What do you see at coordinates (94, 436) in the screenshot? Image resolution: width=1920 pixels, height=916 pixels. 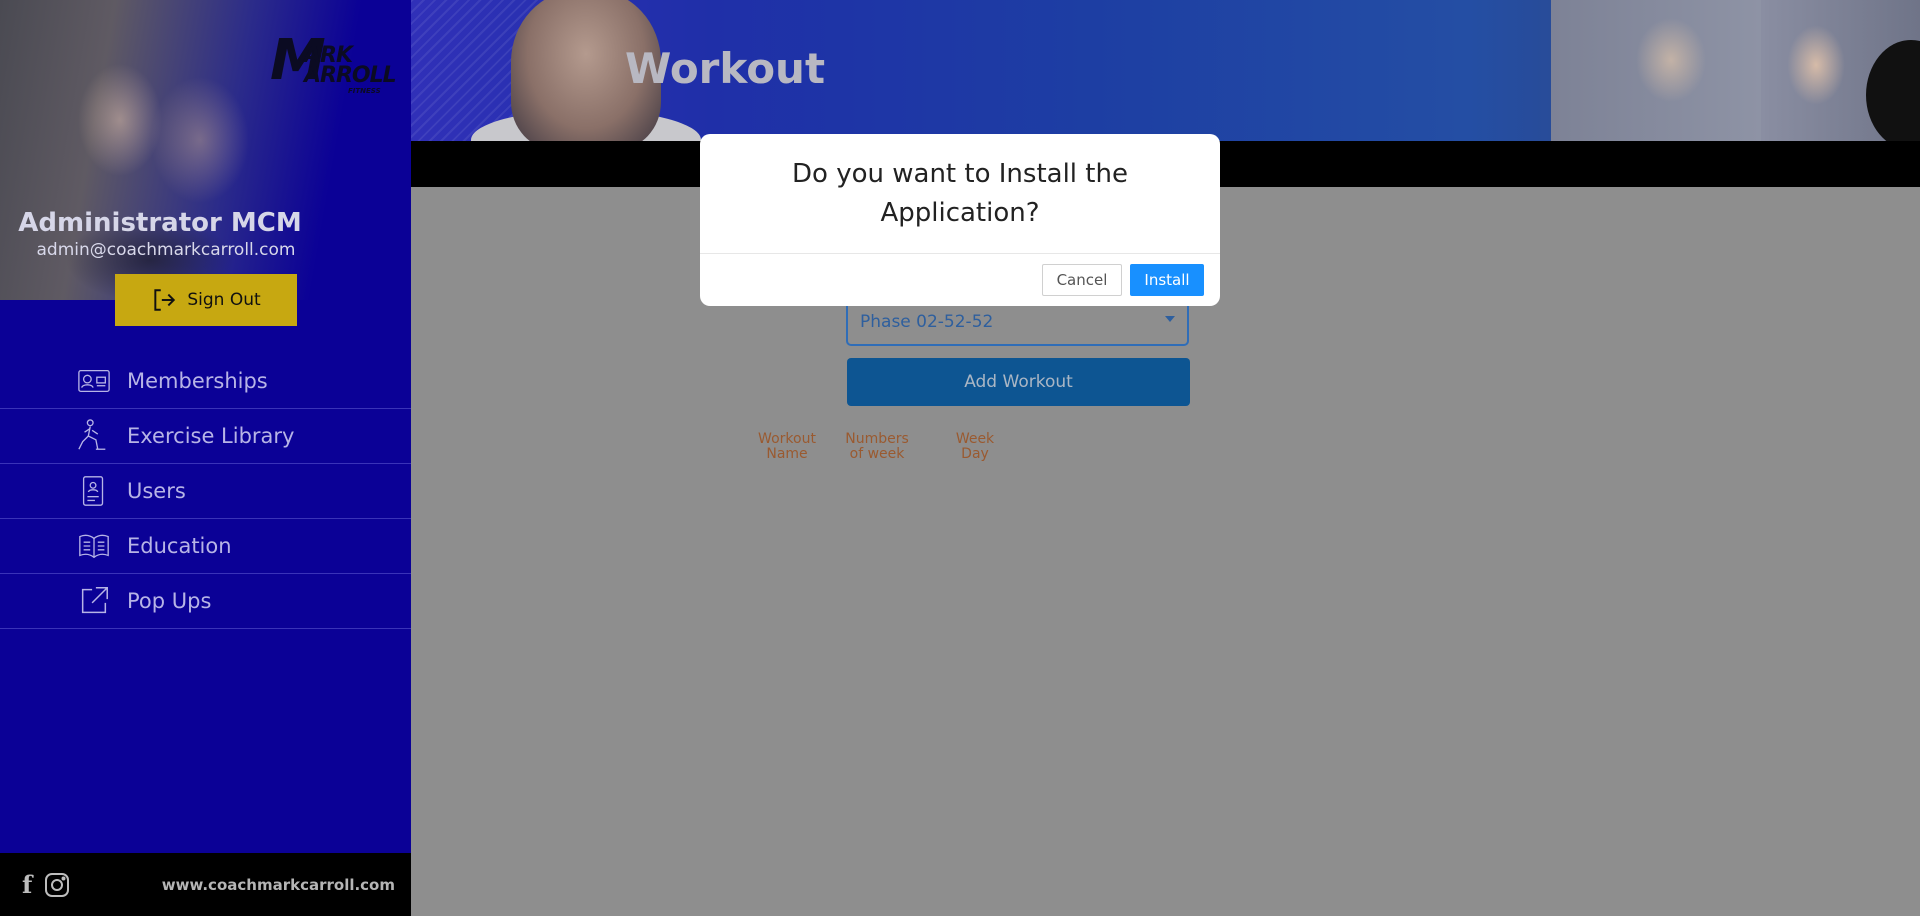 I see `exercise-person-icon` at bounding box center [94, 436].